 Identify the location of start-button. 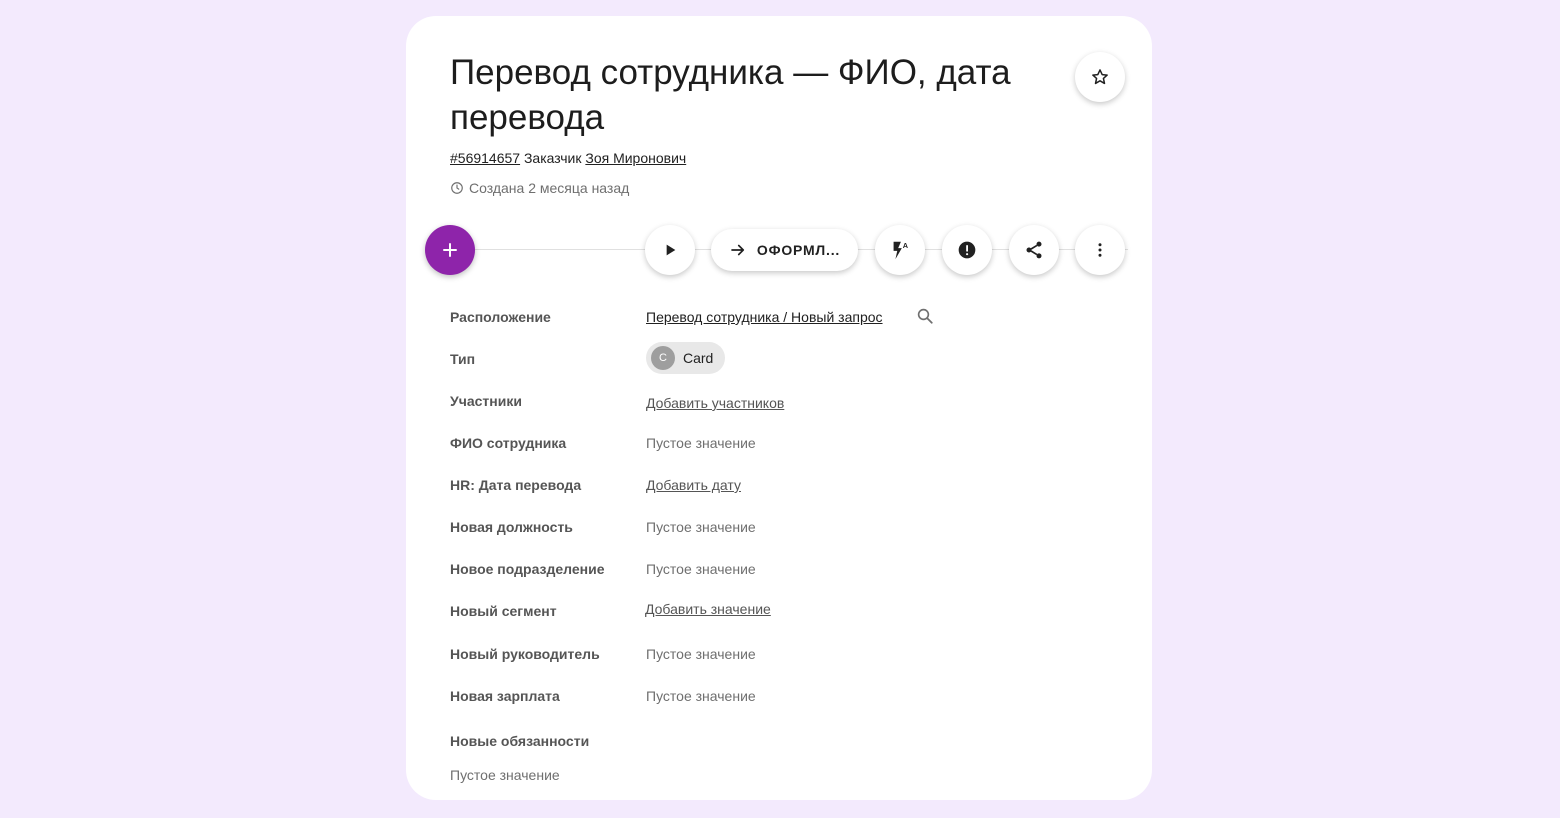
(670, 250).